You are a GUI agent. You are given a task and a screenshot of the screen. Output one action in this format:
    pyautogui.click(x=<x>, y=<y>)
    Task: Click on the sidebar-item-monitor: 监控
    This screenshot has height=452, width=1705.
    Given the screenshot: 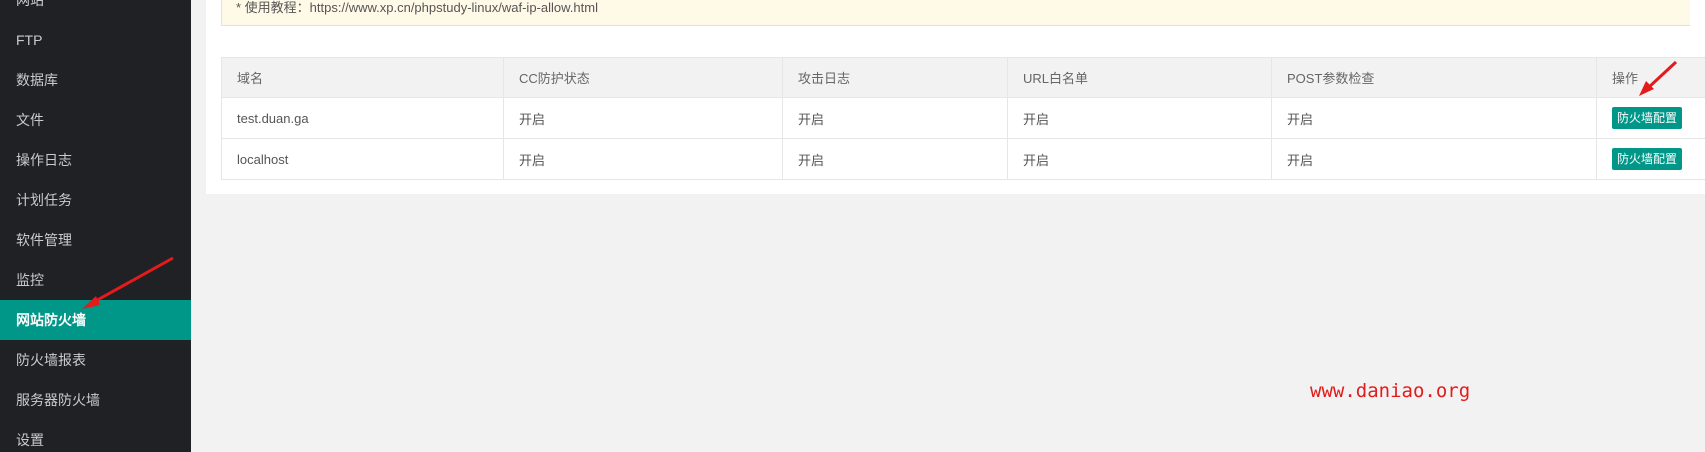 What is the action you would take?
    pyautogui.click(x=95, y=280)
    